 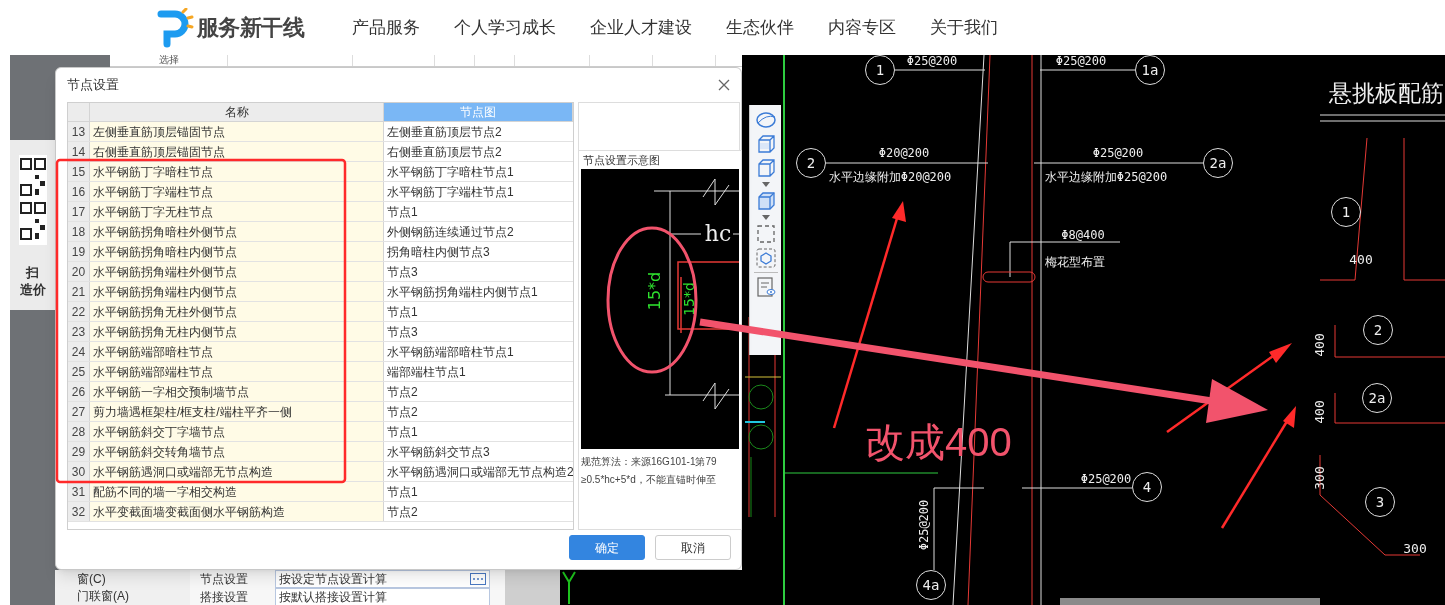 What do you see at coordinates (621, 160) in the screenshot?
I see `preview-title: 节点设置示意图` at bounding box center [621, 160].